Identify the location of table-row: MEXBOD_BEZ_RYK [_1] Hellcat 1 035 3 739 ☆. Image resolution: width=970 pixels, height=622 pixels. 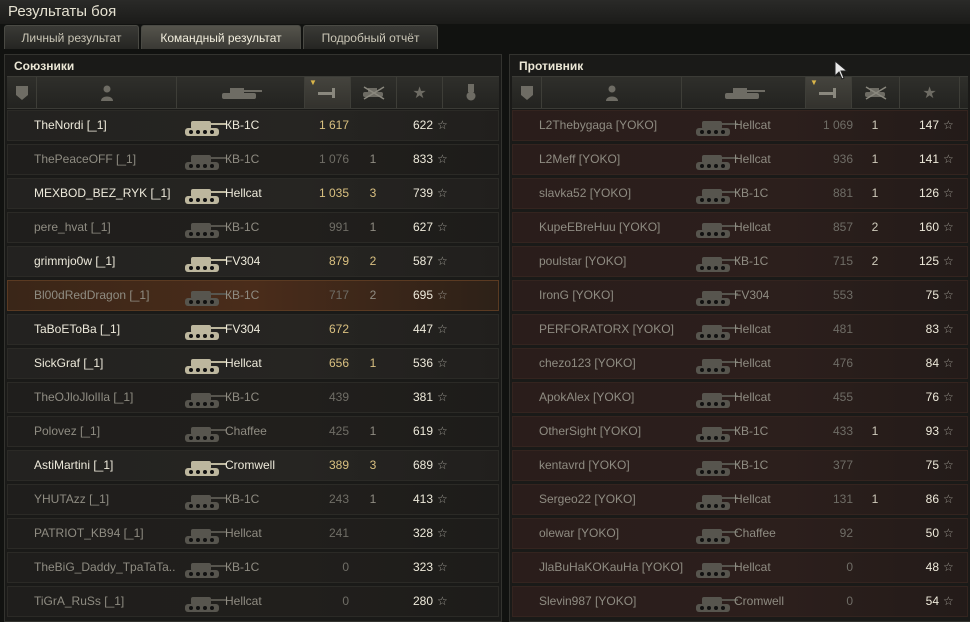
(253, 193).